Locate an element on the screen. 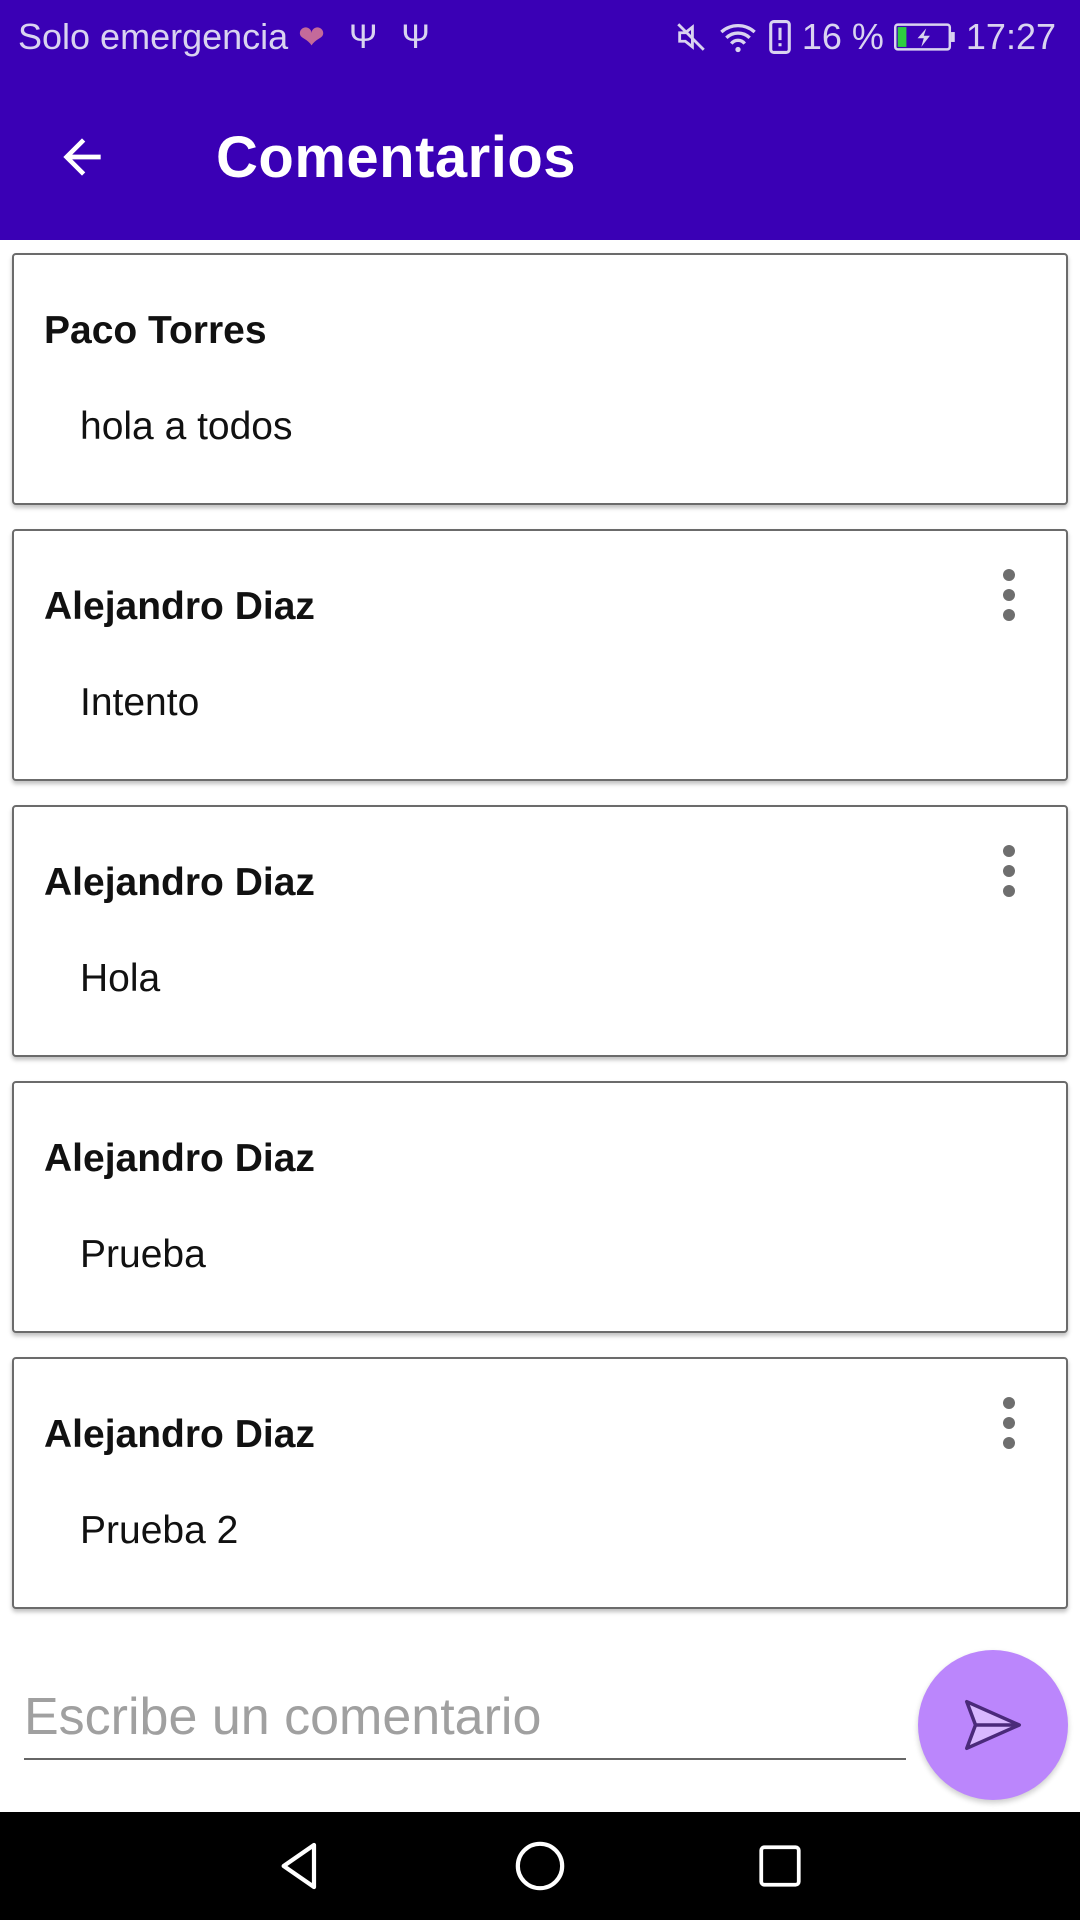 This screenshot has width=1080, height=1920. comment-card: Alejandro Diaz Prueba 2 is located at coordinates (540, 1483).